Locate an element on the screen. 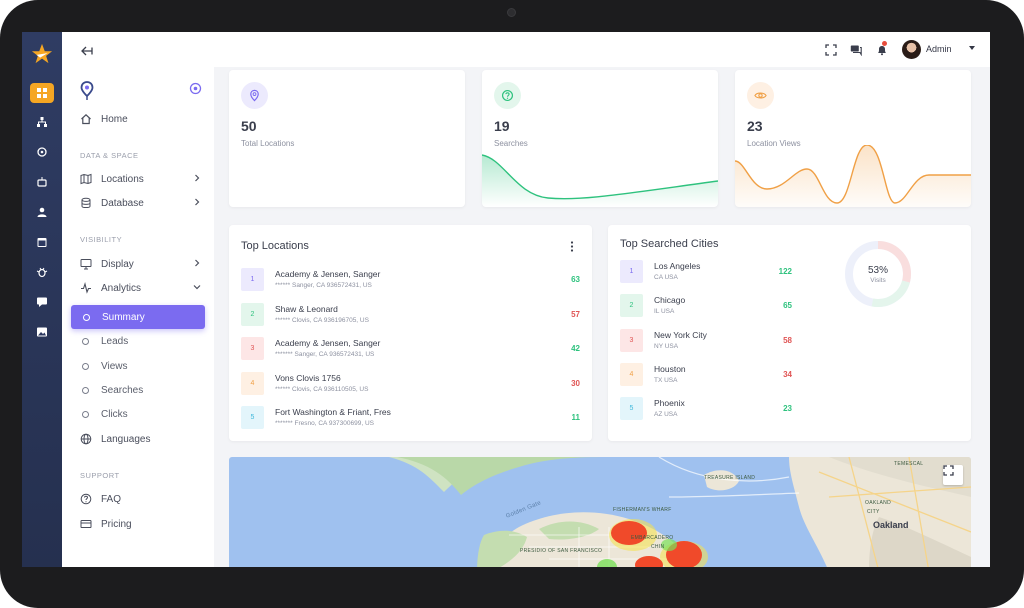 This screenshot has width=1024, height=608. stat-card-total-locations: 50 Total Locations is located at coordinates (347, 138).